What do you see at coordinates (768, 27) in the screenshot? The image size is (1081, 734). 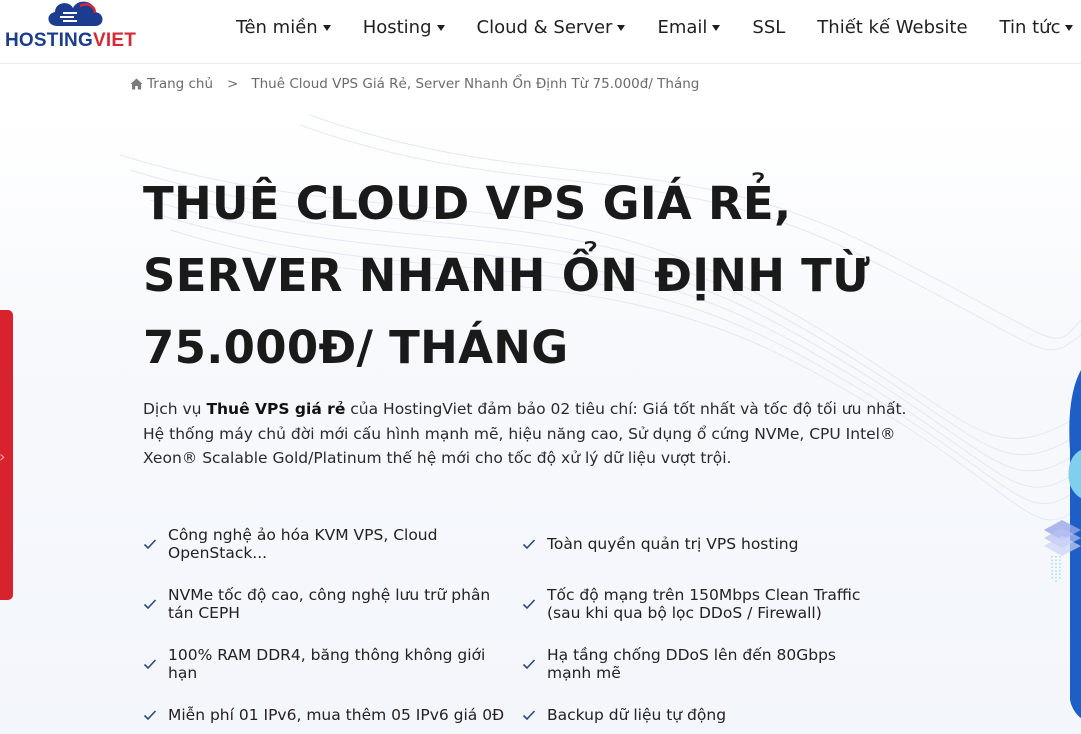 I see `nav-item-ssl: SSL` at bounding box center [768, 27].